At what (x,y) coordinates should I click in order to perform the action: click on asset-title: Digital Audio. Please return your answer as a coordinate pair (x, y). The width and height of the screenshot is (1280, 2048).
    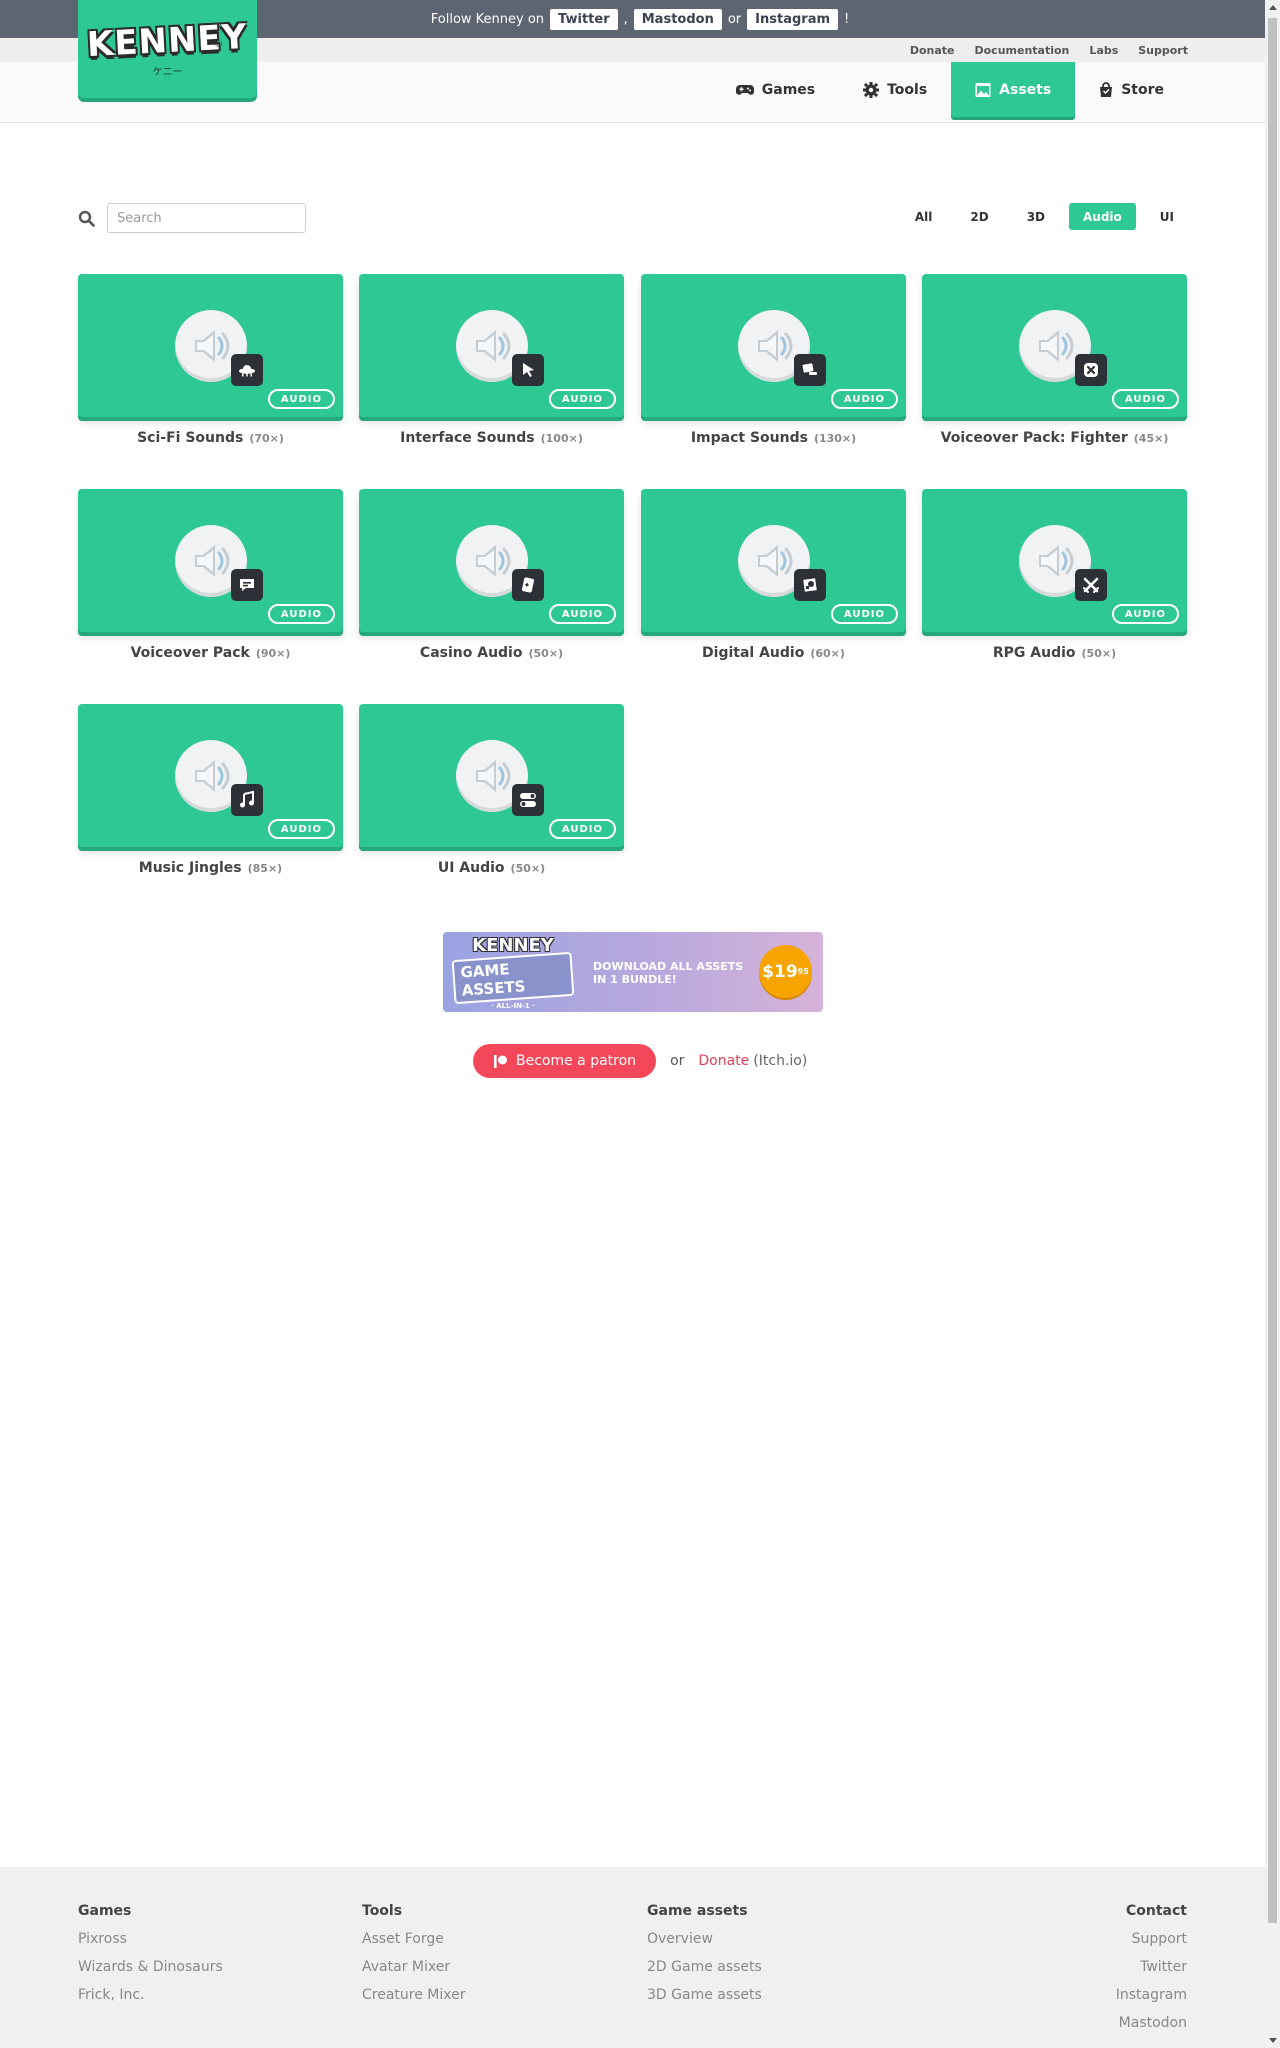
    Looking at the image, I should click on (753, 653).